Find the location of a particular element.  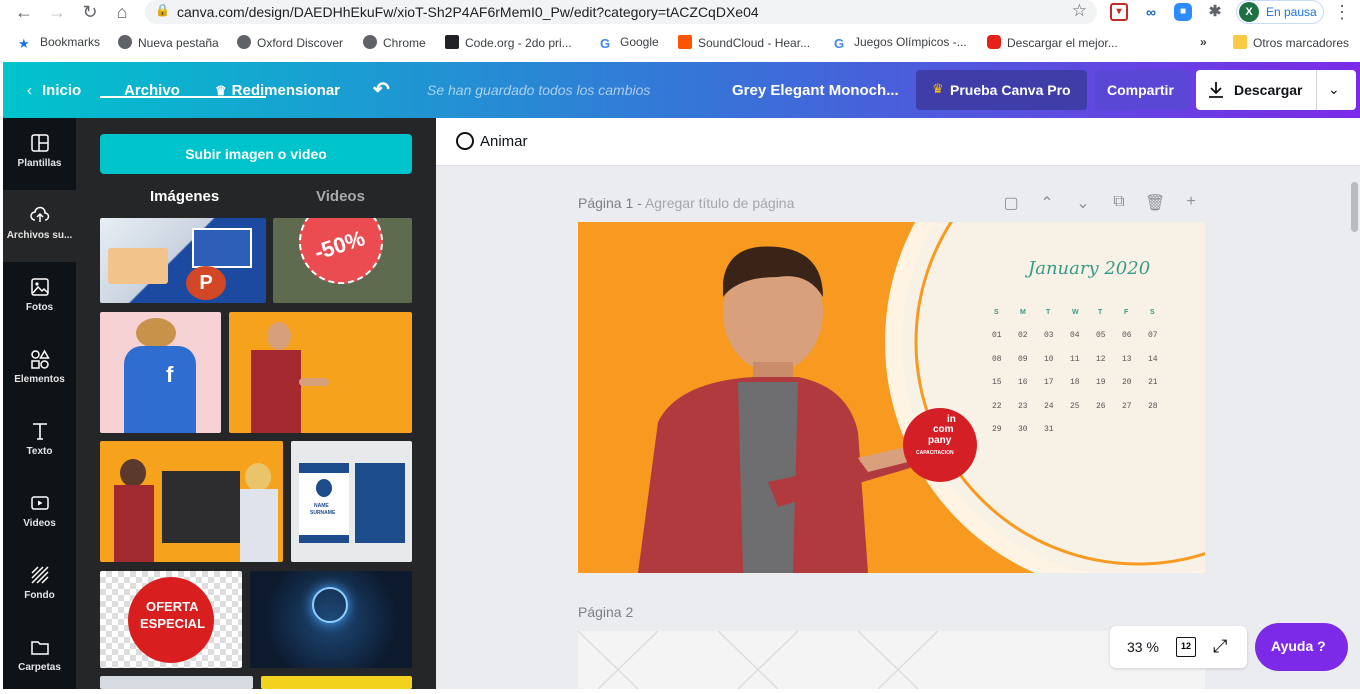

extension-icon: ▾ is located at coordinates (1119, 12).